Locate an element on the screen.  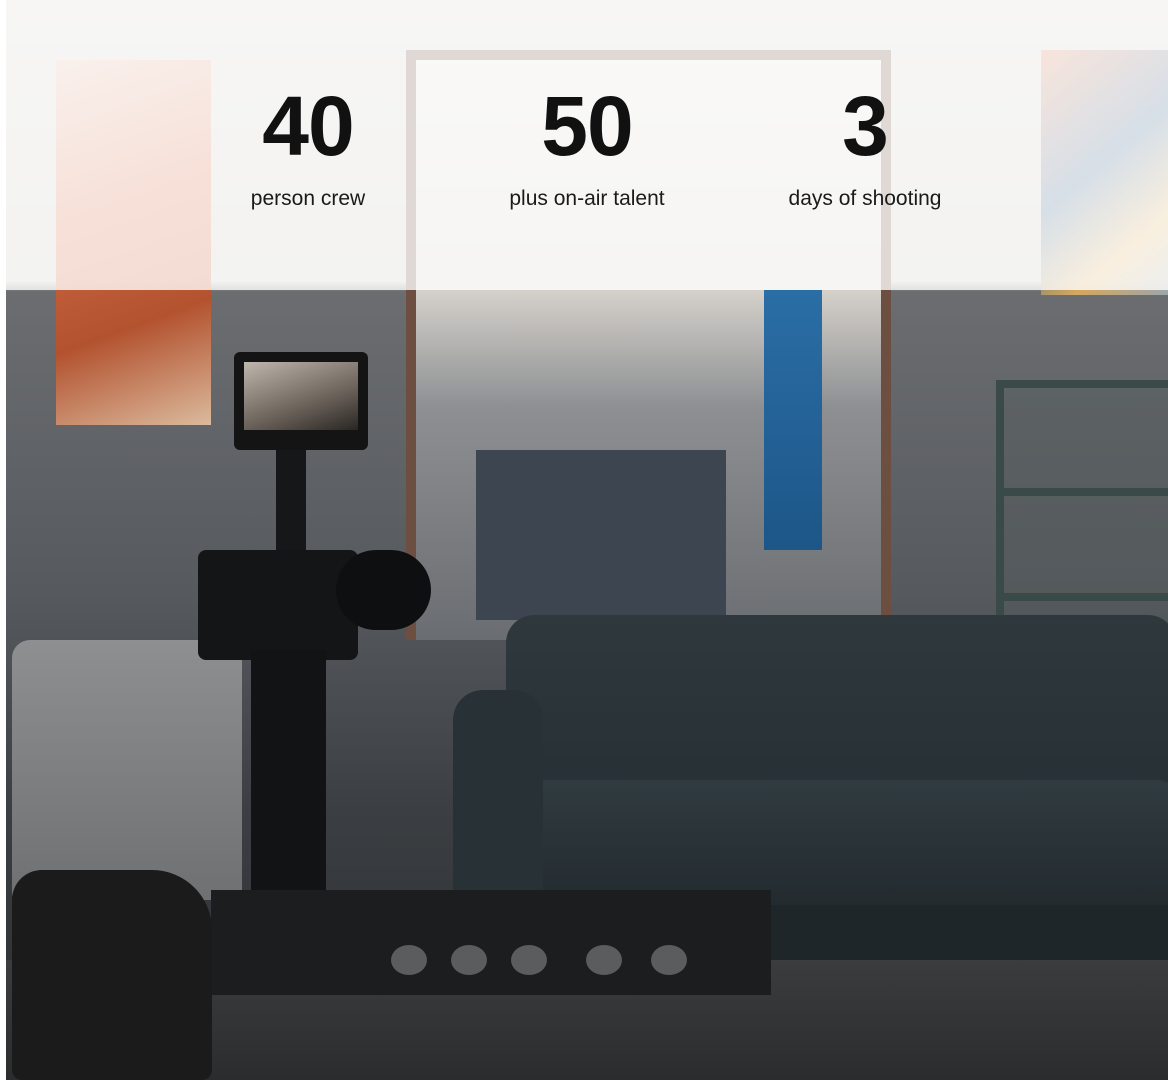
camera-lens is located at coordinates (383, 590).